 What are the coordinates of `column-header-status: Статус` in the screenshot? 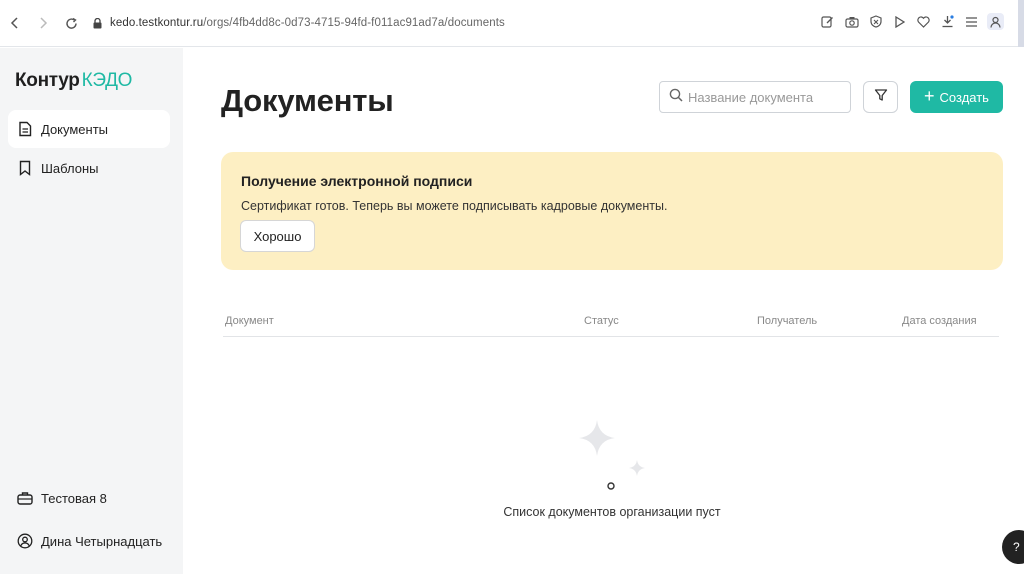 It's located at (601, 321).